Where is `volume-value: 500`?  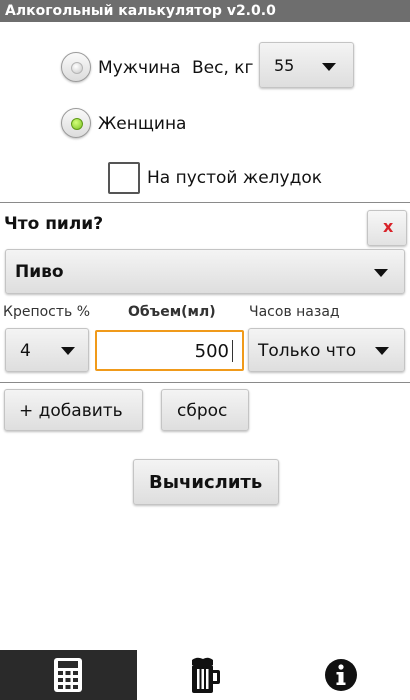 volume-value: 500 is located at coordinates (211, 351).